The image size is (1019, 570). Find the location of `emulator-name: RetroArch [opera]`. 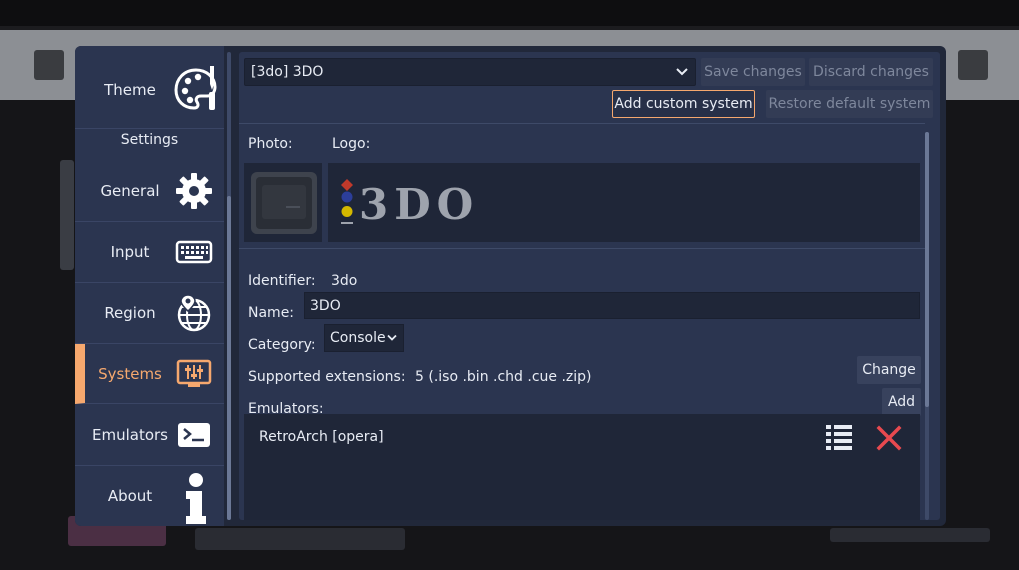

emulator-name: RetroArch [opera] is located at coordinates (321, 437).